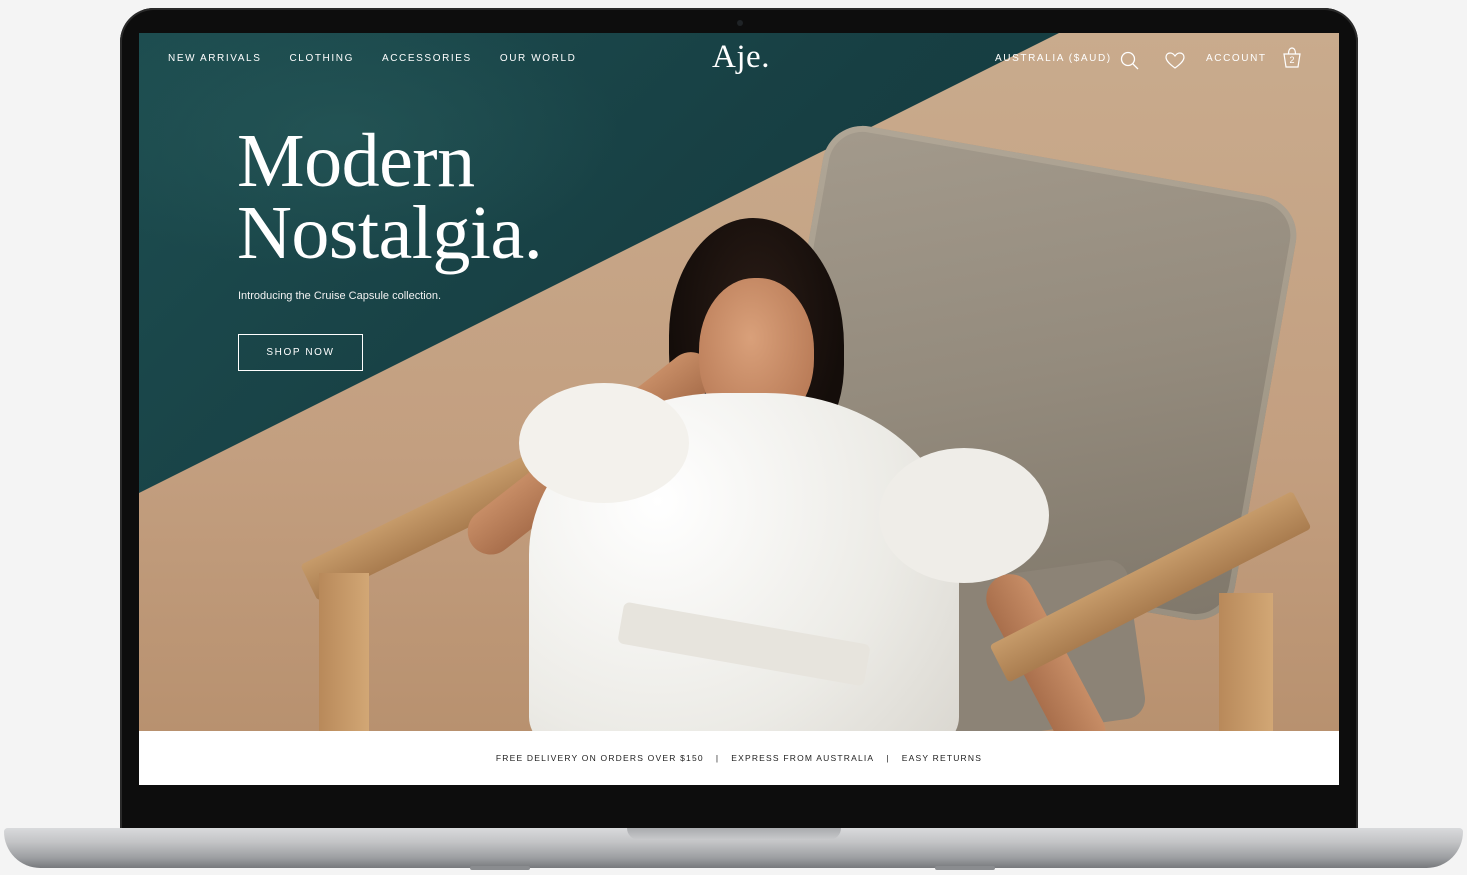 This screenshot has width=1467, height=875. I want to click on hero-headline: Modern Nostalgia., so click(390, 197).